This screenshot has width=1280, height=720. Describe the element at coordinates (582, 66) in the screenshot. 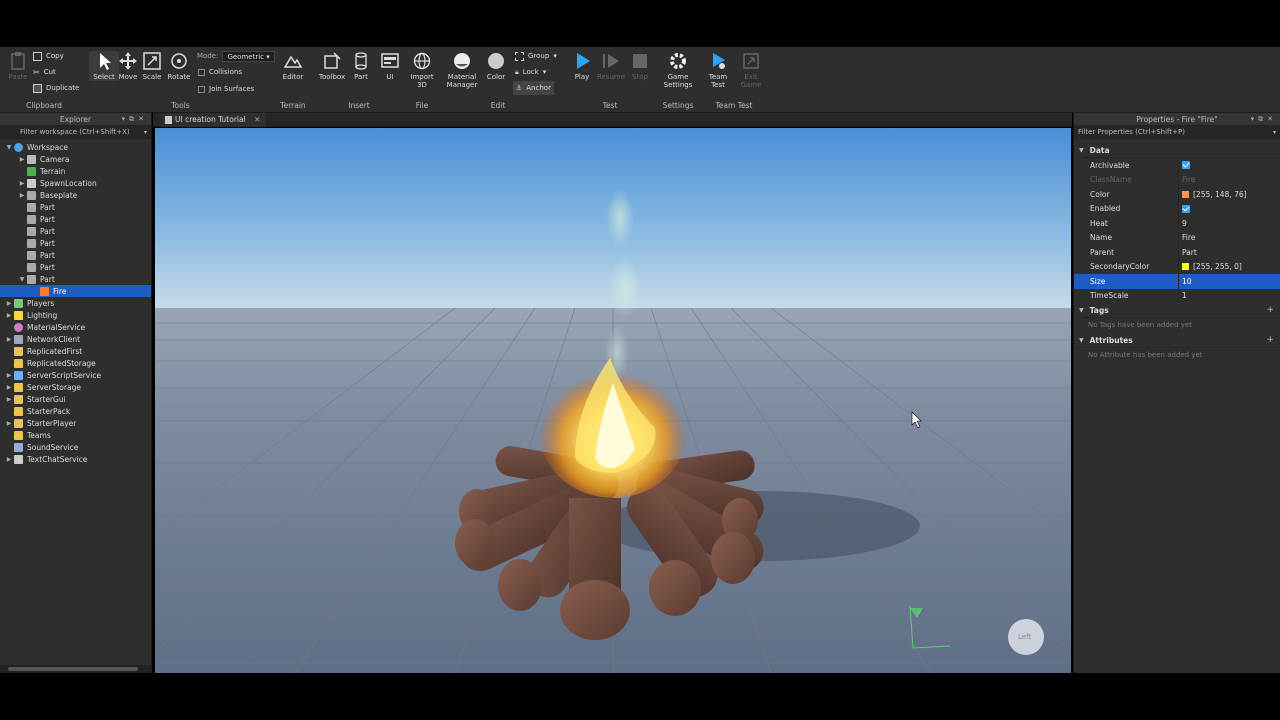

I see `play-button: Play` at that location.